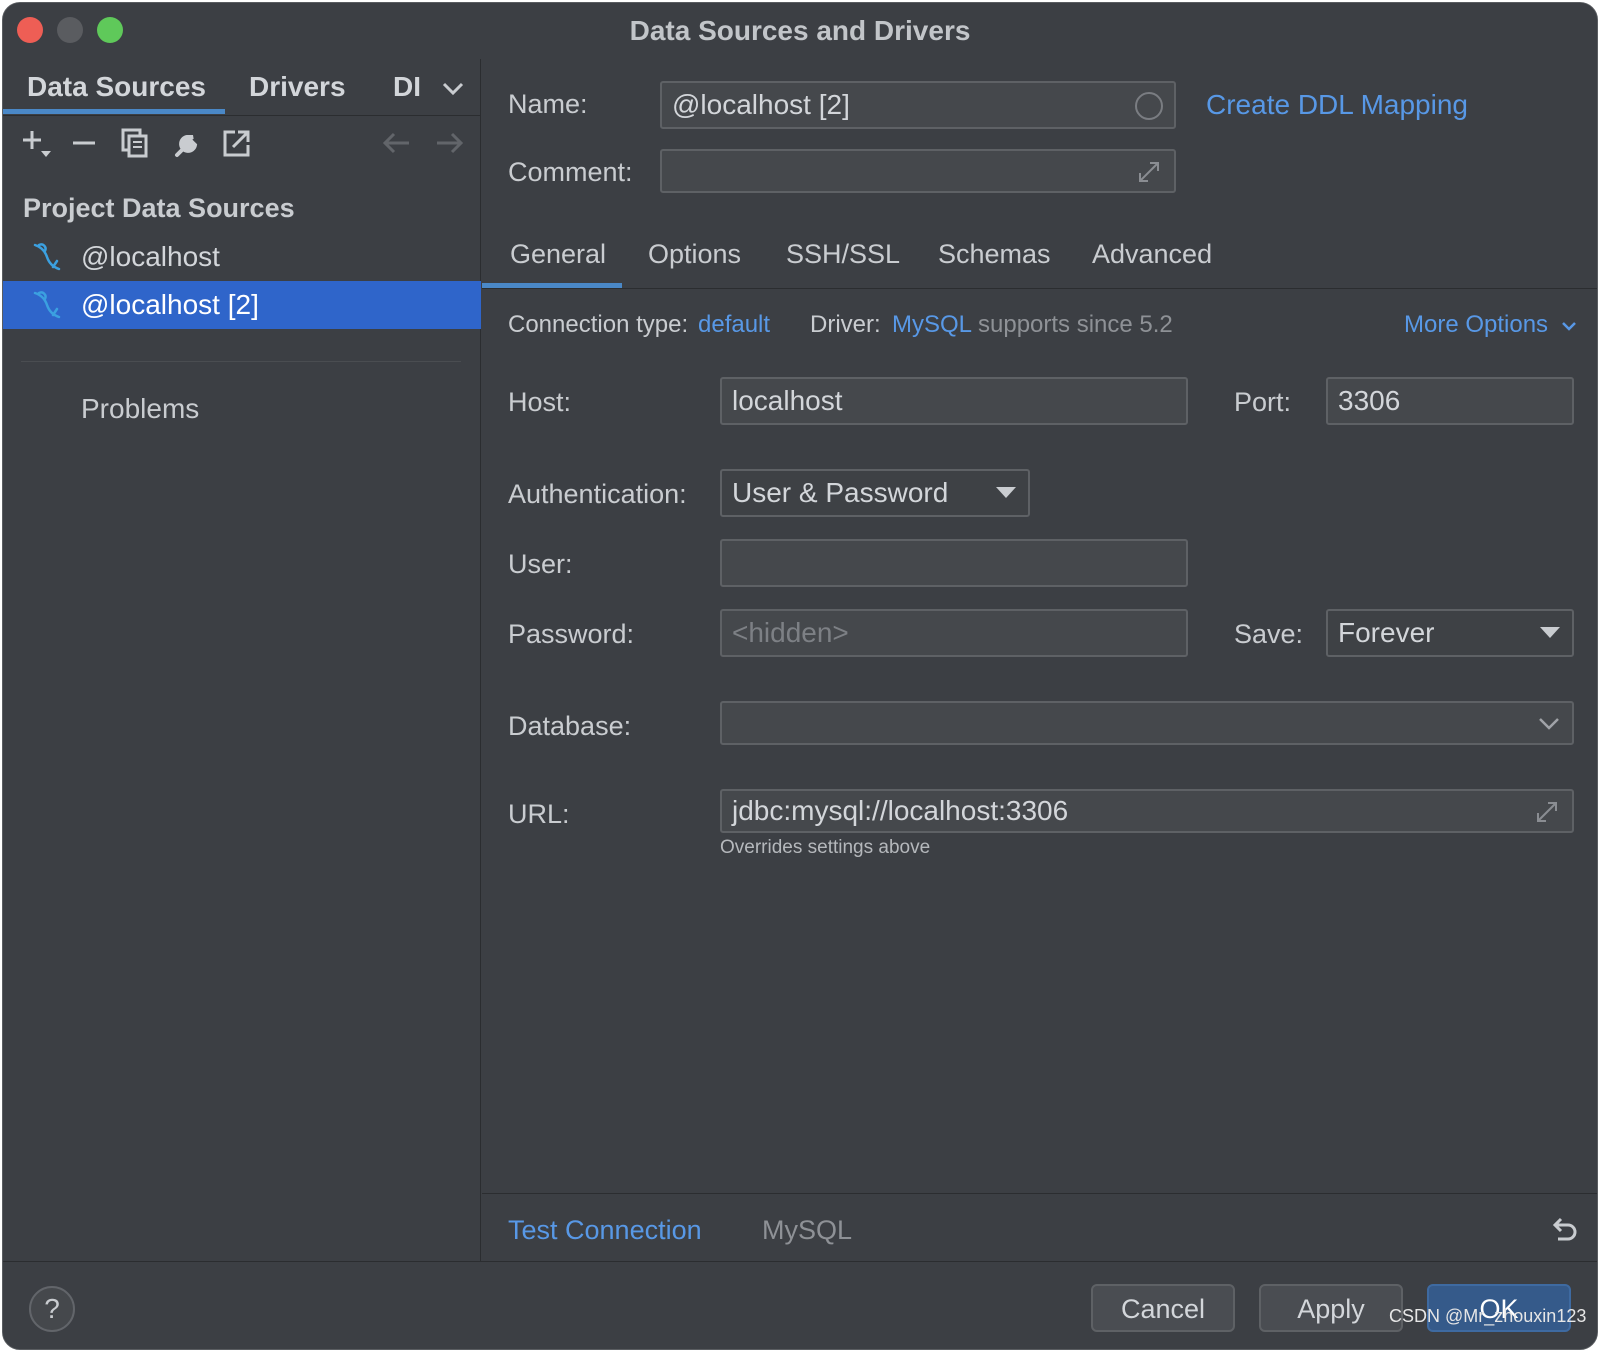 The image size is (1600, 1352). Describe the element at coordinates (540, 402) in the screenshot. I see `host-label: Host:` at that location.